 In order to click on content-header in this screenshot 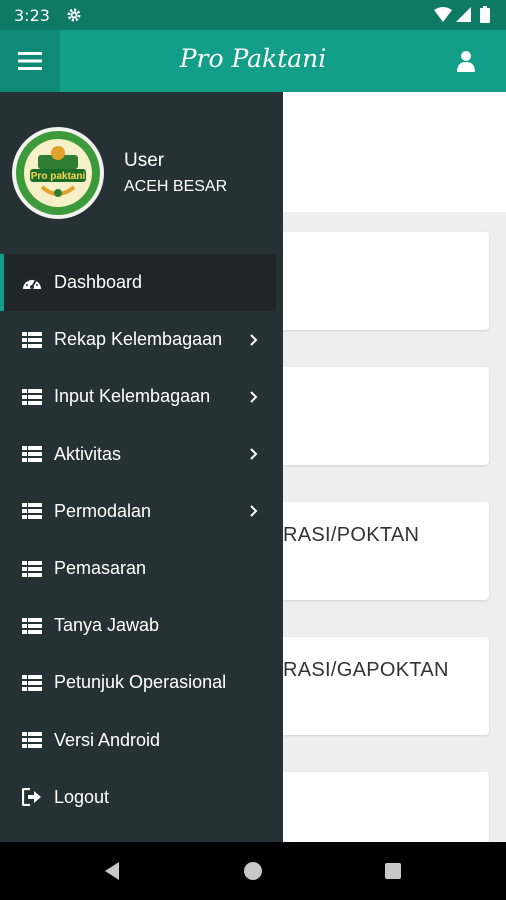, I will do `click(394, 152)`.